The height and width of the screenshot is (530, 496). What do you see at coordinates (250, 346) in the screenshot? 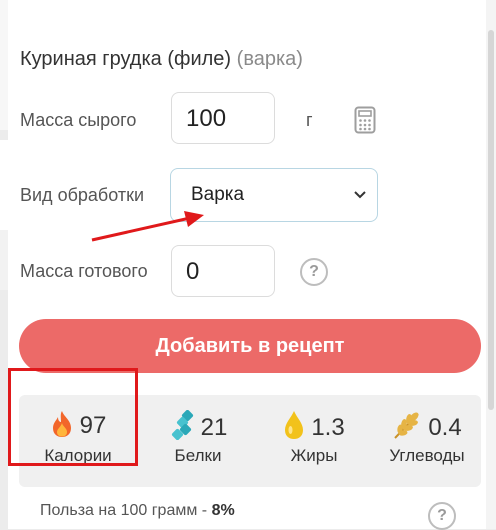
I see `add-to-recipe-button: Добавить в рецепт` at bounding box center [250, 346].